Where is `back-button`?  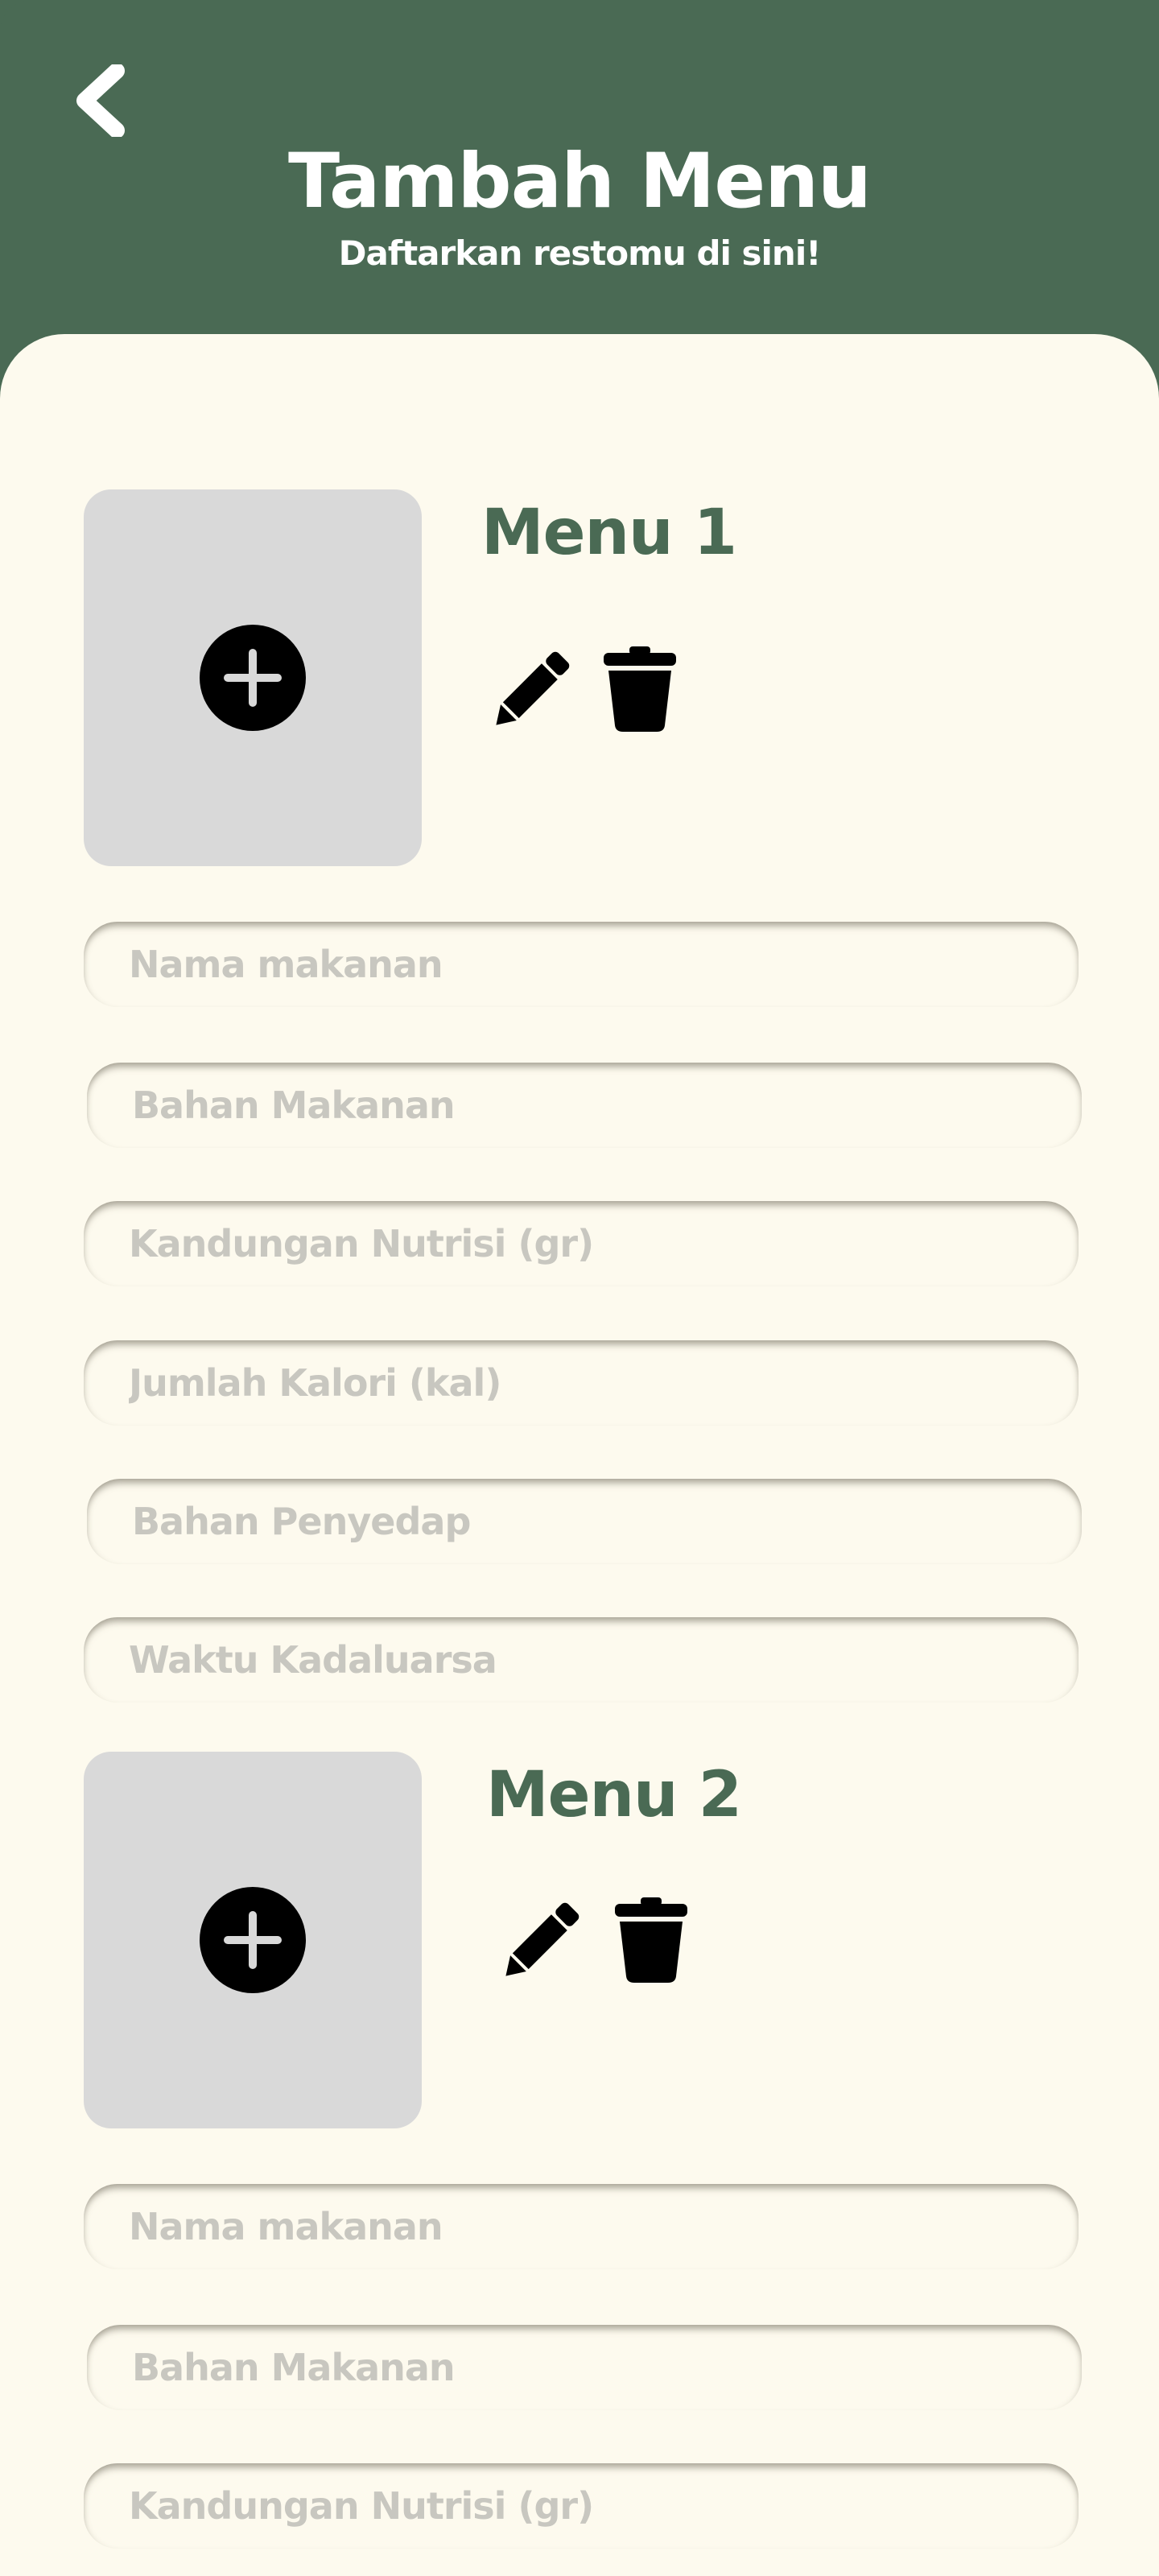
back-button is located at coordinates (100, 100).